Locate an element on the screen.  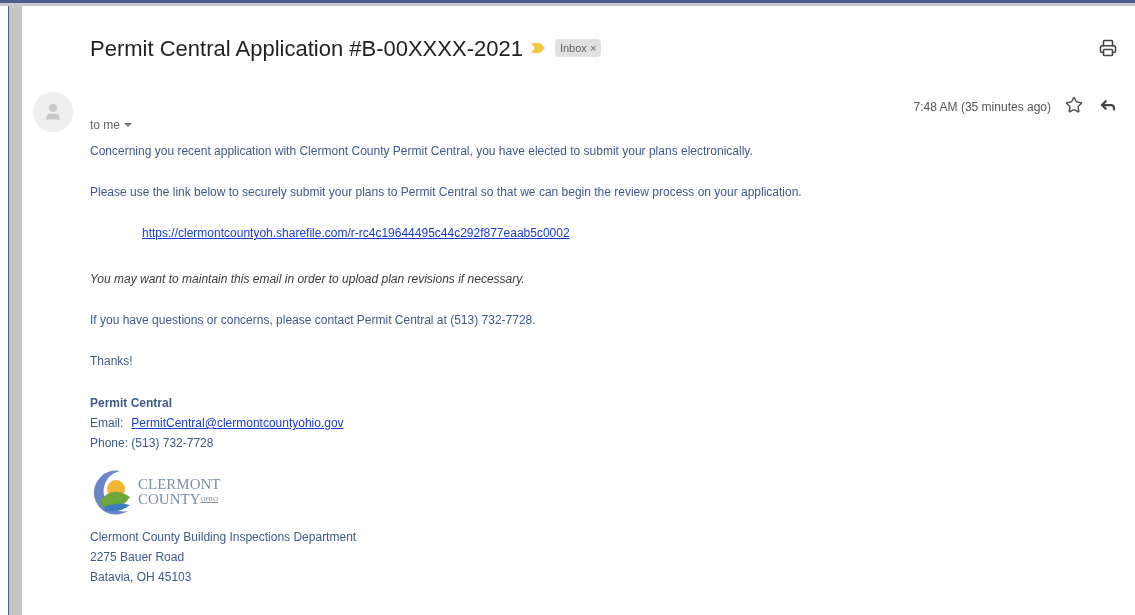
logo-text: COUNTY is located at coordinates (169, 499).